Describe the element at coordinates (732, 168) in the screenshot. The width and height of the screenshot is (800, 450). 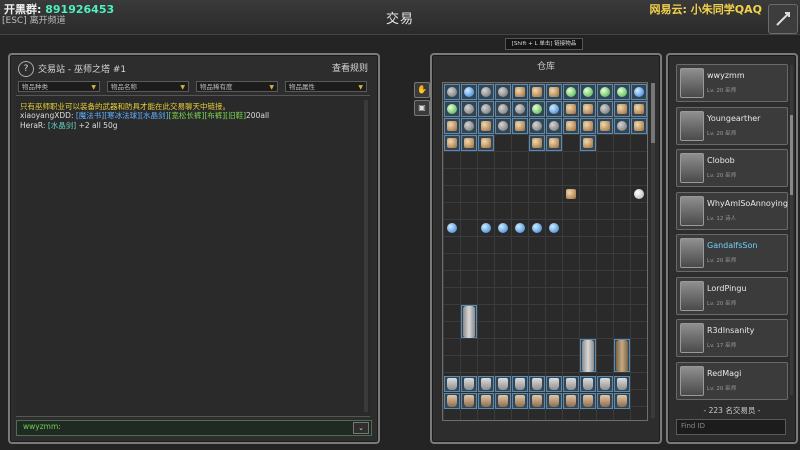
I see `player-card: Clobob Lv. 20 巫师` at that location.